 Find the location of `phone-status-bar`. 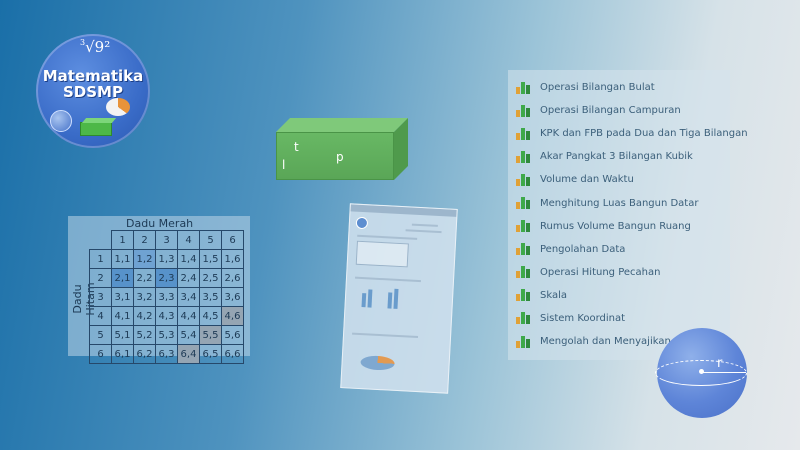

phone-status-bar is located at coordinates (403, 210).